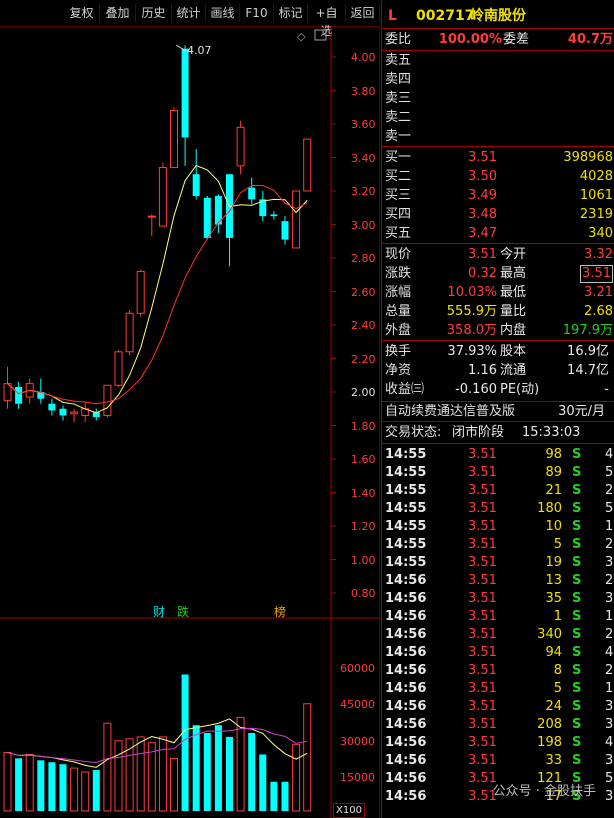 The width and height of the screenshot is (614, 818). Describe the element at coordinates (498, 412) in the screenshot. I see `service-row: 自动续费通达信普及版 30元/月` at that location.